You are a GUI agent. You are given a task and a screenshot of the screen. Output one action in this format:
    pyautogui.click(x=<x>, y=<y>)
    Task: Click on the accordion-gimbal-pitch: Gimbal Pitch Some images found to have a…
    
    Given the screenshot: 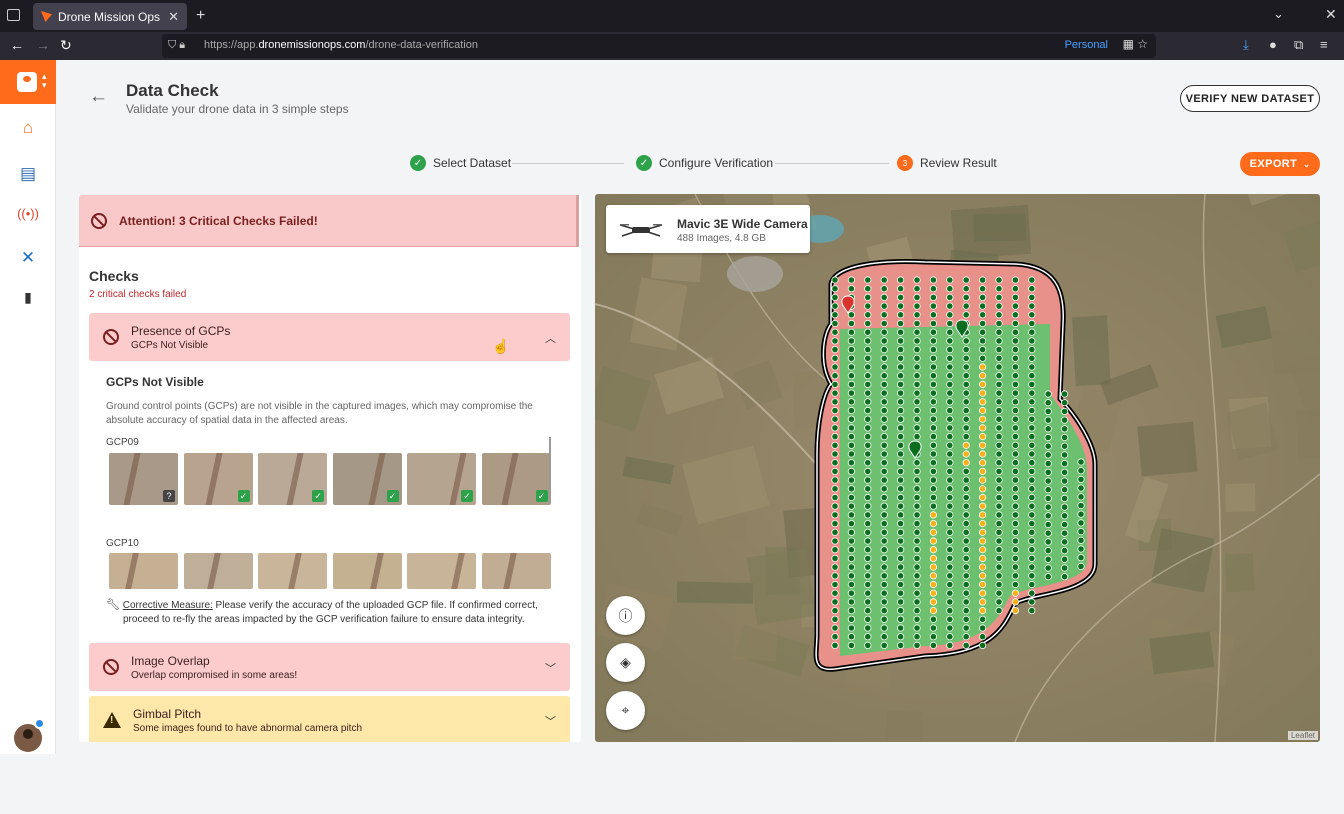 What is the action you would take?
    pyautogui.click(x=329, y=719)
    